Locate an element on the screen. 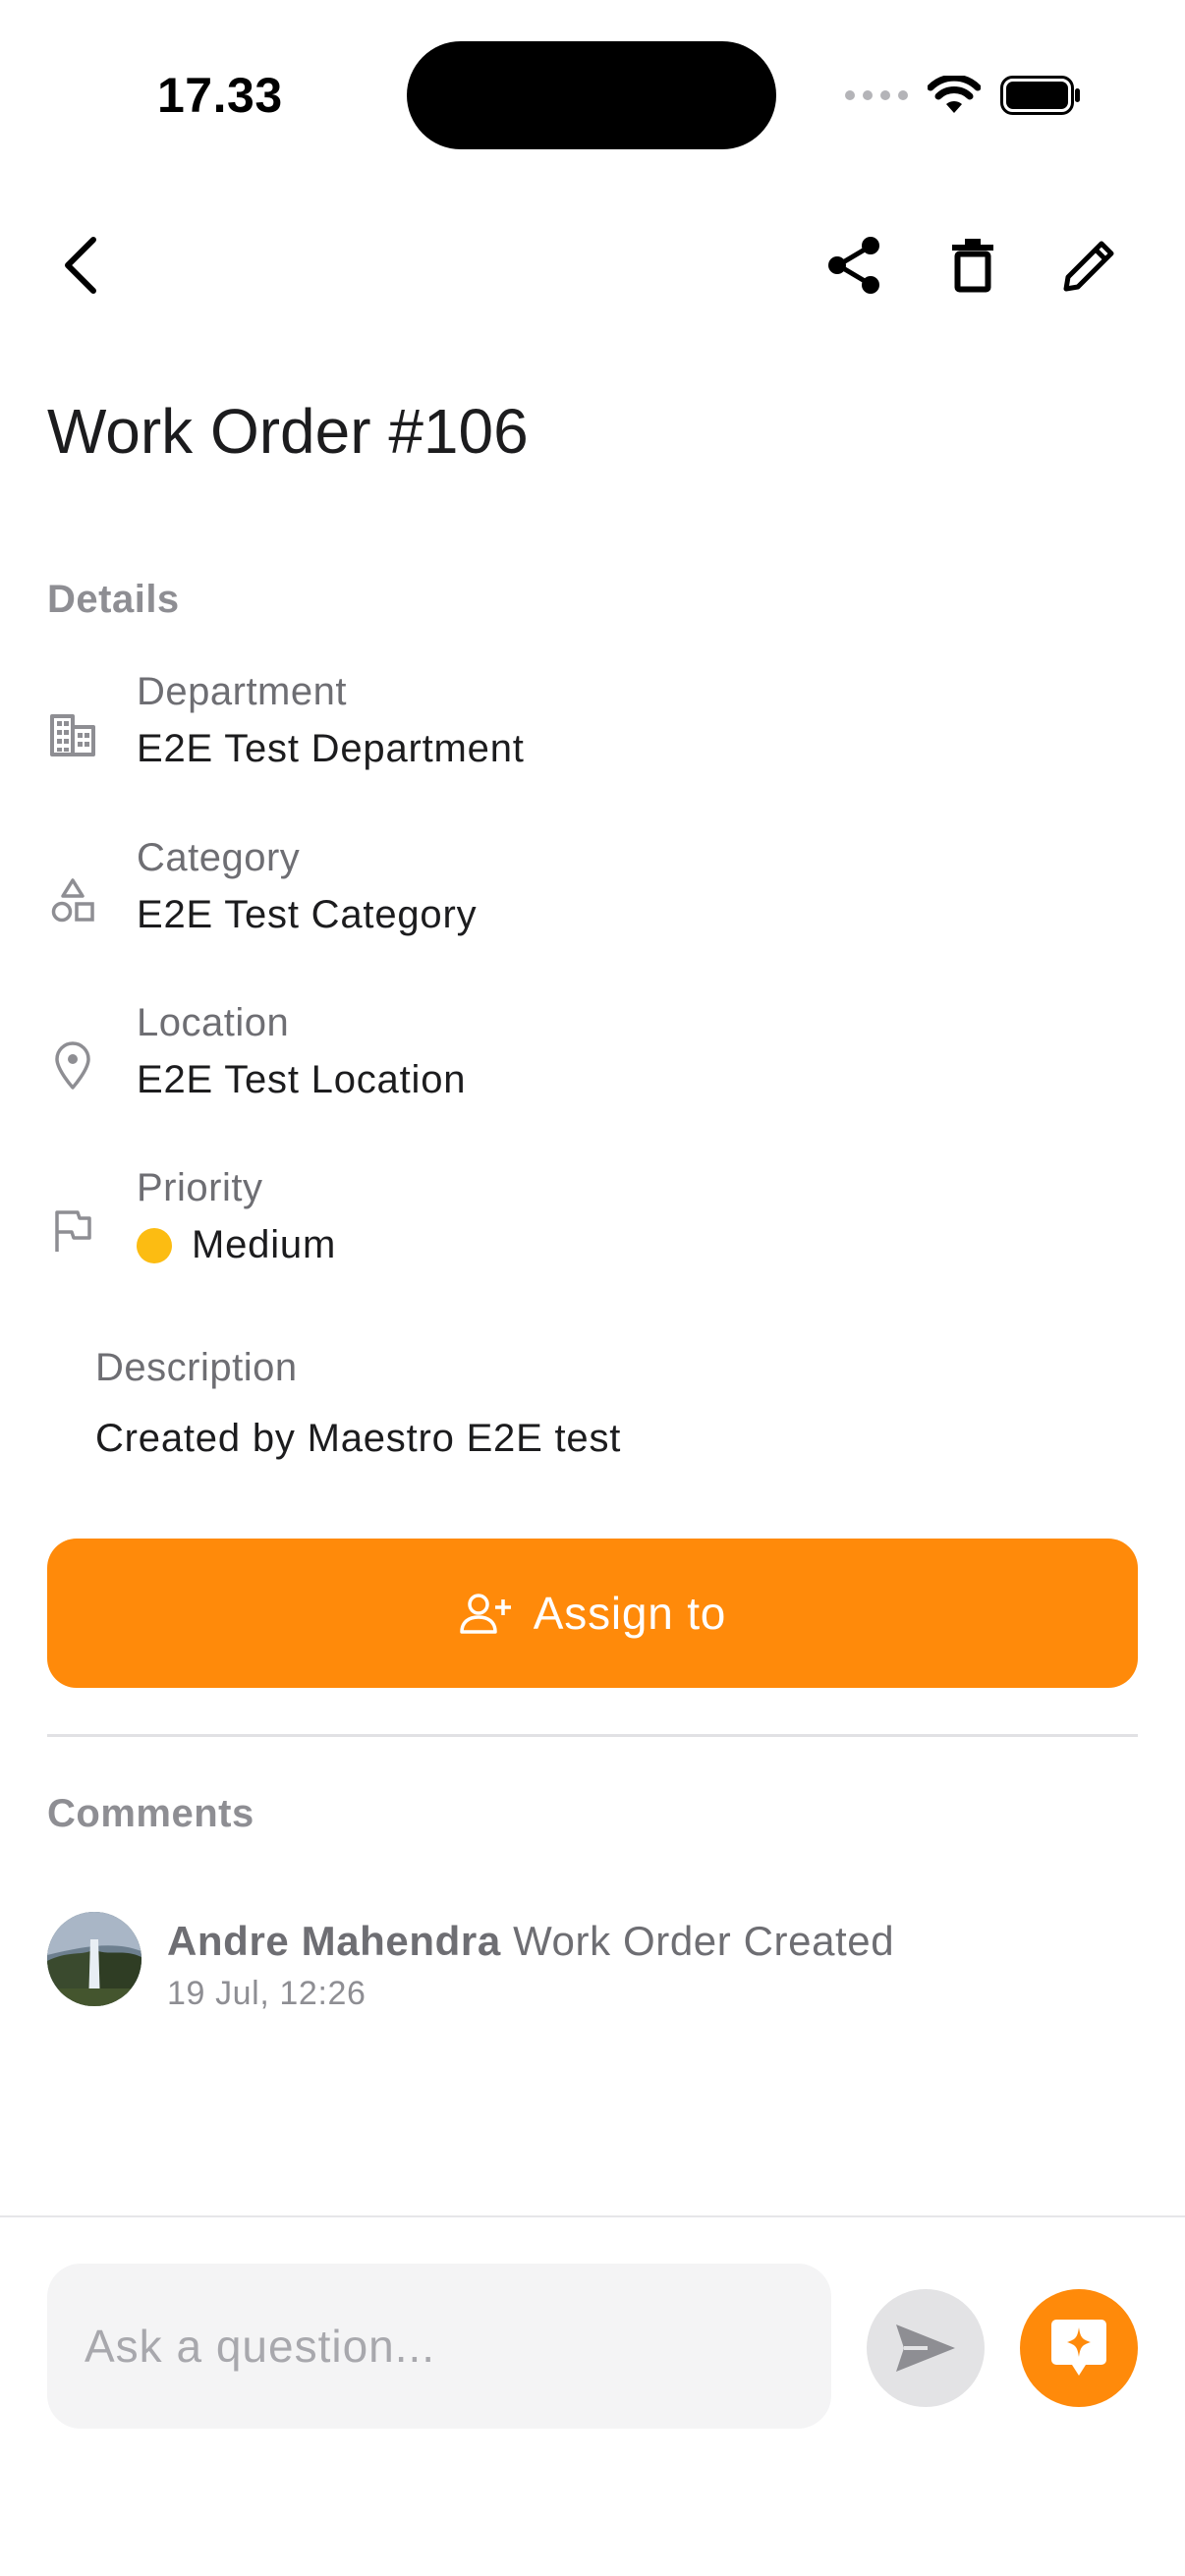 This screenshot has width=1185, height=2576. priority-value: Medium is located at coordinates (237, 1245).